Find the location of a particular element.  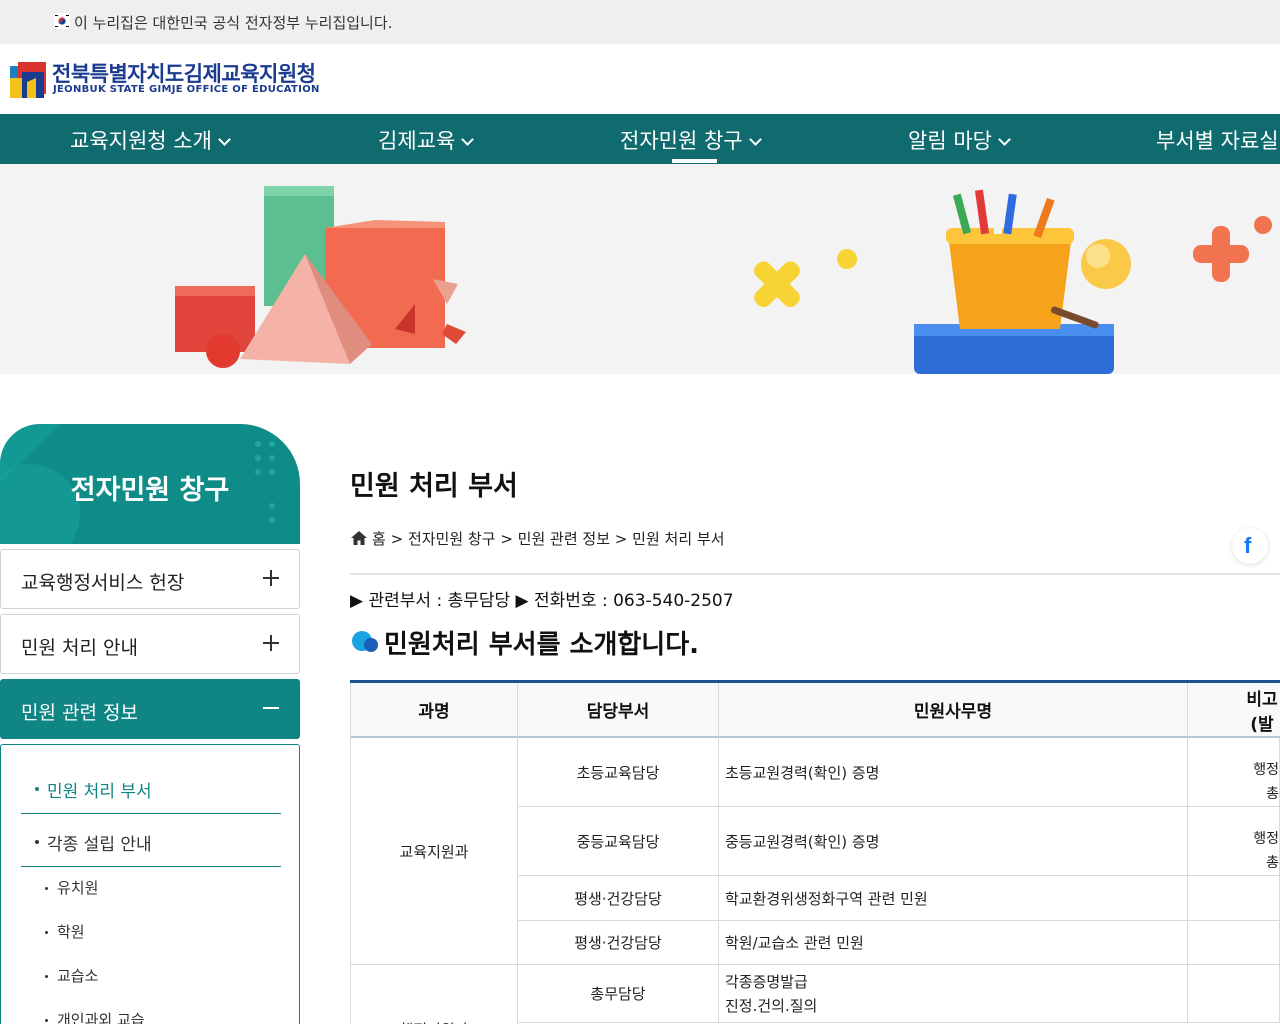

nav-item-gimje-education: 김제교육 is located at coordinates (426, 140).